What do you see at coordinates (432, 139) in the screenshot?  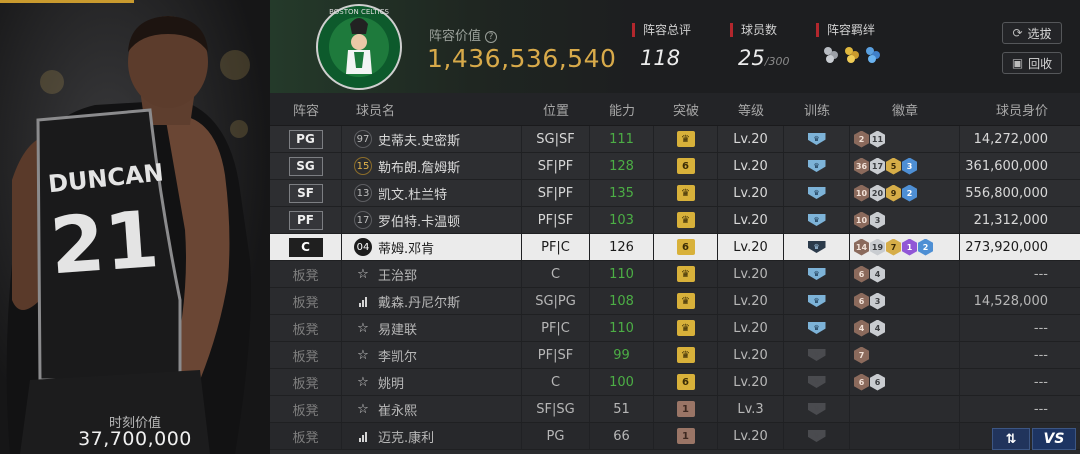 I see `player-name-cell: 97 史蒂夫.史密斯` at bounding box center [432, 139].